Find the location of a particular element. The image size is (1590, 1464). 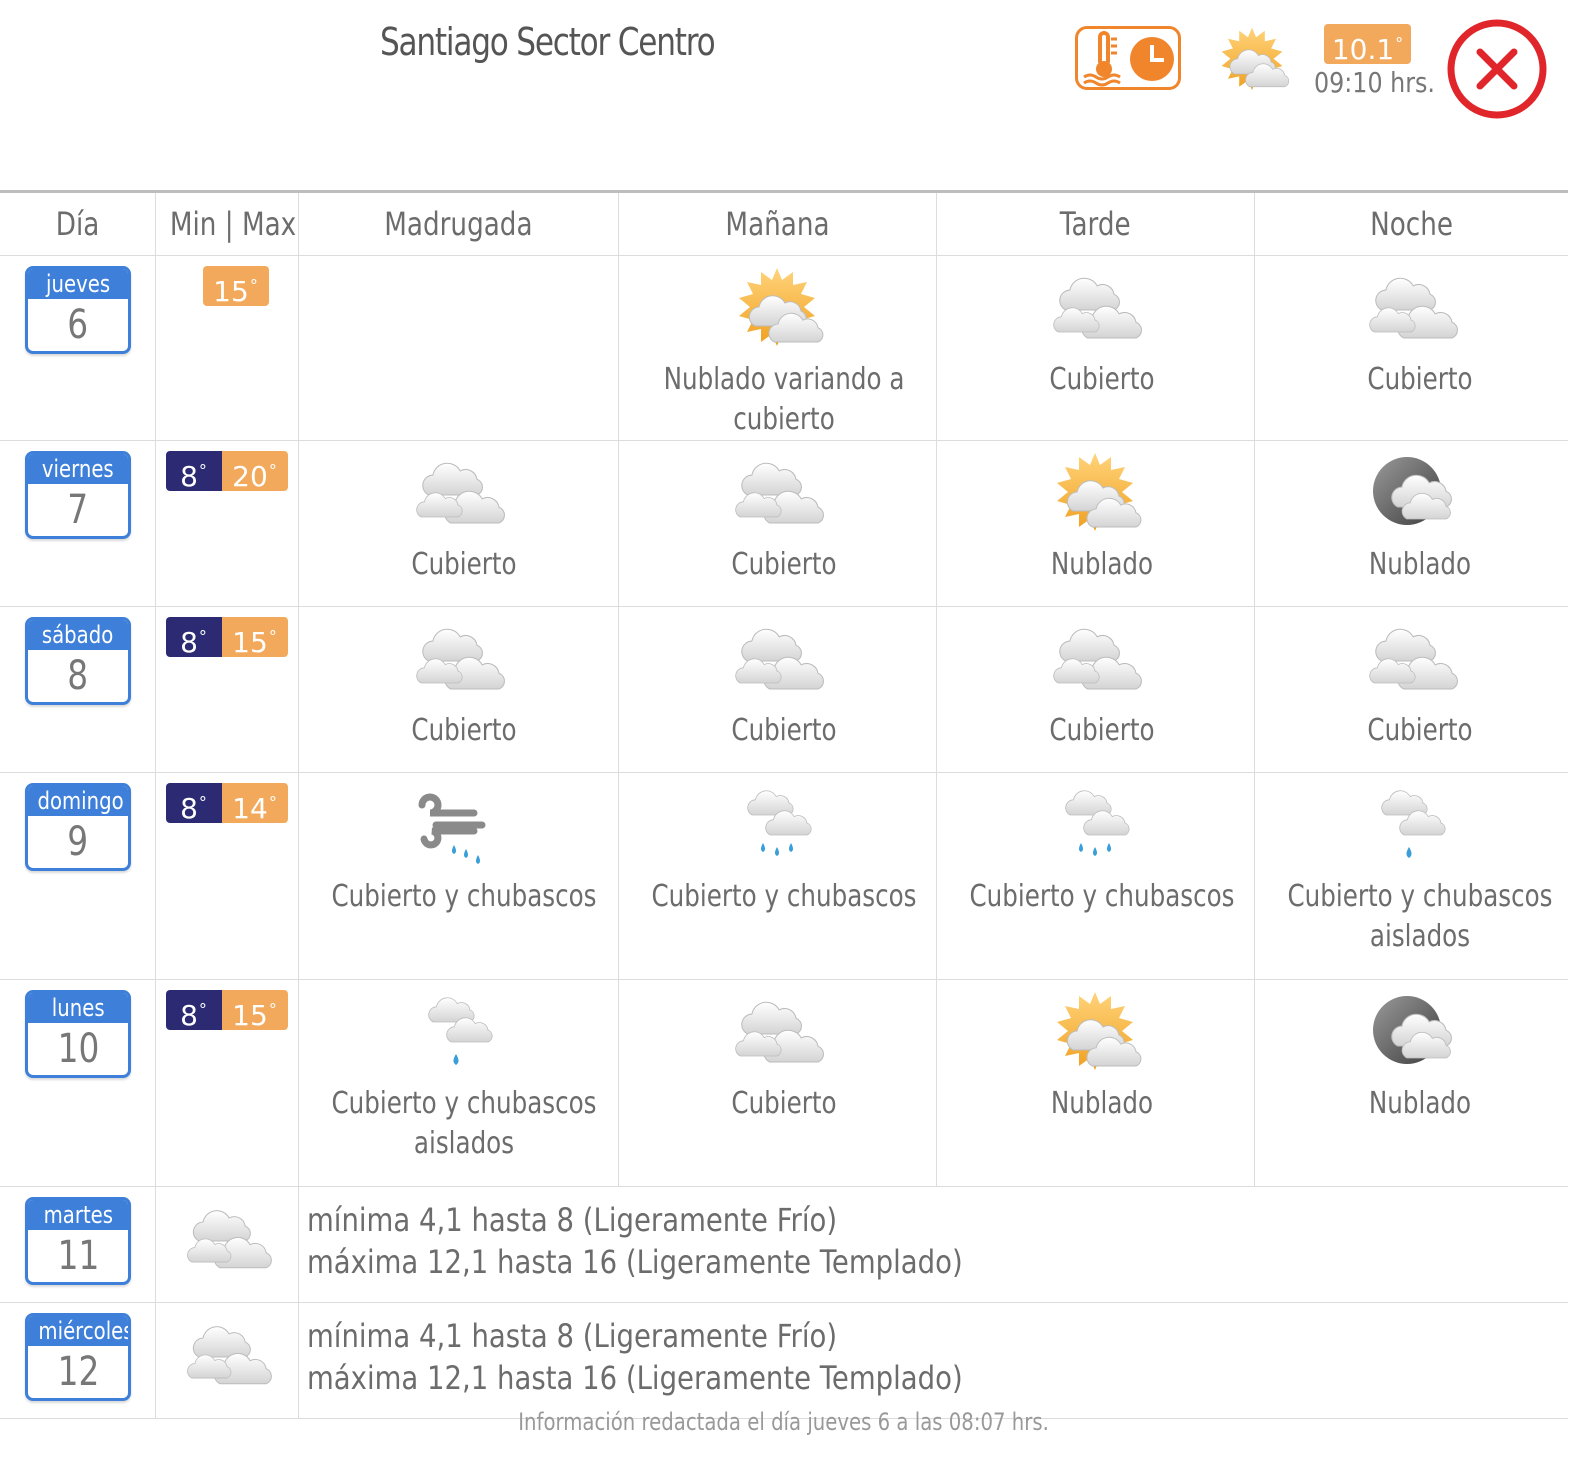

day-number: 10 is located at coordinates (78, 1049).